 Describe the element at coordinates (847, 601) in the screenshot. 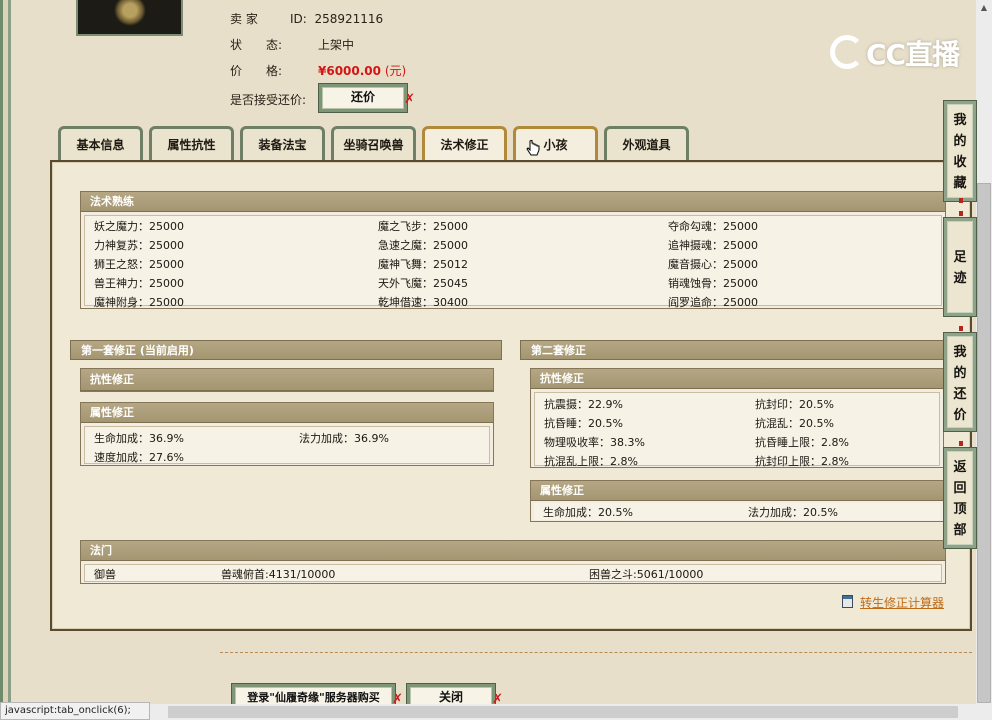

I see `calculator-icon` at that location.